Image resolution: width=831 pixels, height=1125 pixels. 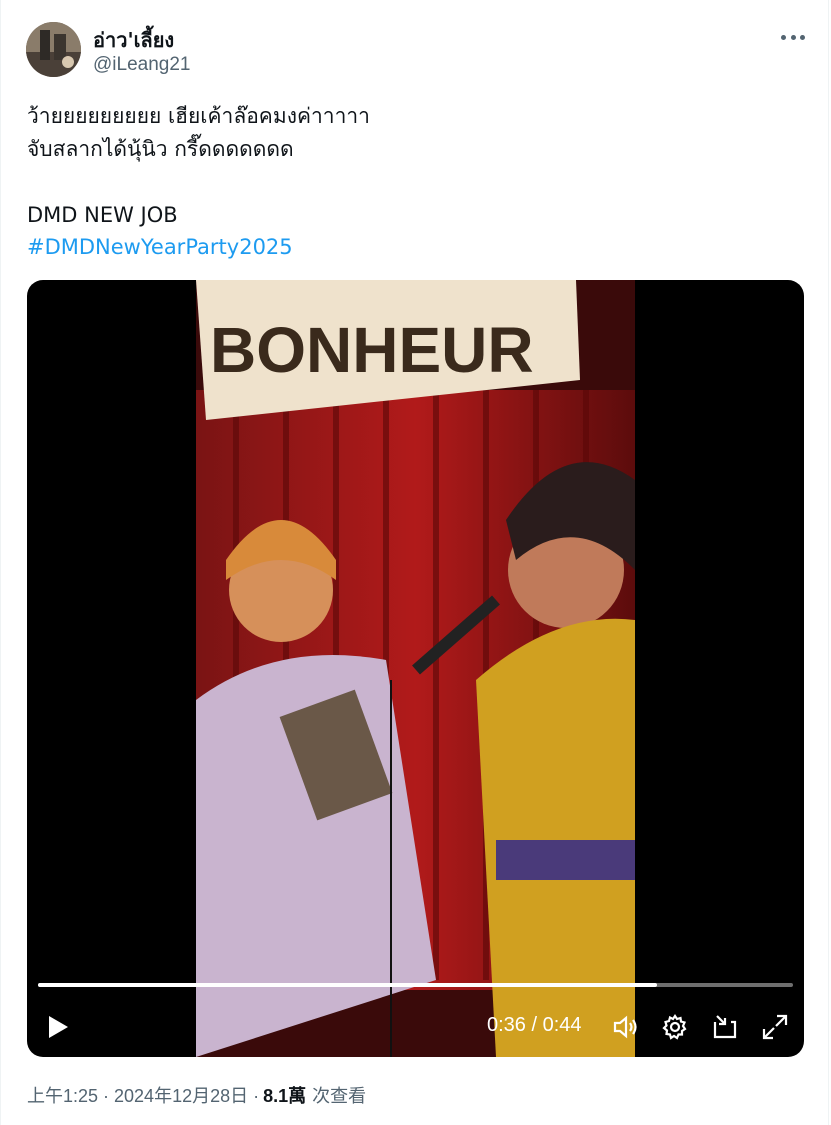 I want to click on view-count: 8.1萬, so click(x=285, y=1096).